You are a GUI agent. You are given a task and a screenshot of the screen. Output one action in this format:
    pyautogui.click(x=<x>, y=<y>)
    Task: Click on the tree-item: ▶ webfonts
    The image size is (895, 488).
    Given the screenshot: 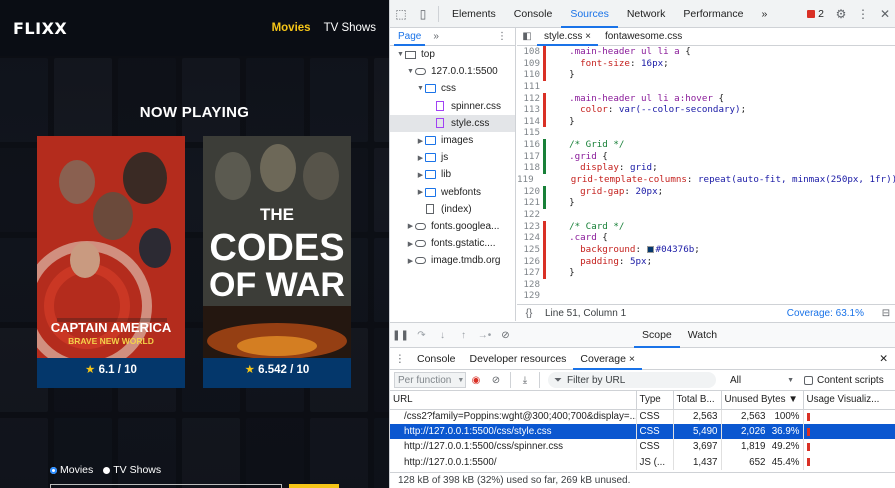 What is the action you would take?
    pyautogui.click(x=452, y=192)
    